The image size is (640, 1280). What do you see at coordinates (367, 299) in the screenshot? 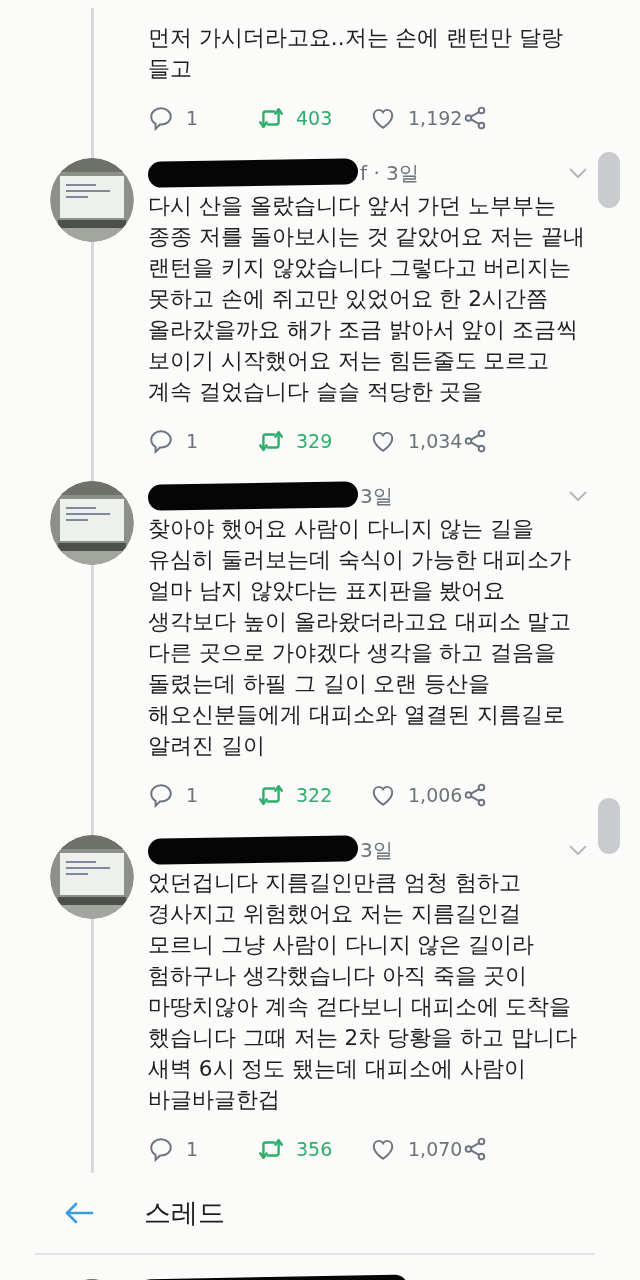
I see `tweet-text: 다시 산을 올랐습니다 앞서 가던 노부부는 종종 저를 돌아보시는 것 같았어요 저는 끝내 랜턴을 키지 않았습니다 그렇다고 버리지는 못하고 손에 쥐고만 있었어요 한 2시간쯤 올라갔을까요 해가 조금 밝아서 앞이 조금씩 보이기 시작했어요 저는 힘든줄도 모르고 계속 걸었습니다 슬슬 적당한 곳을` at bounding box center [367, 299].